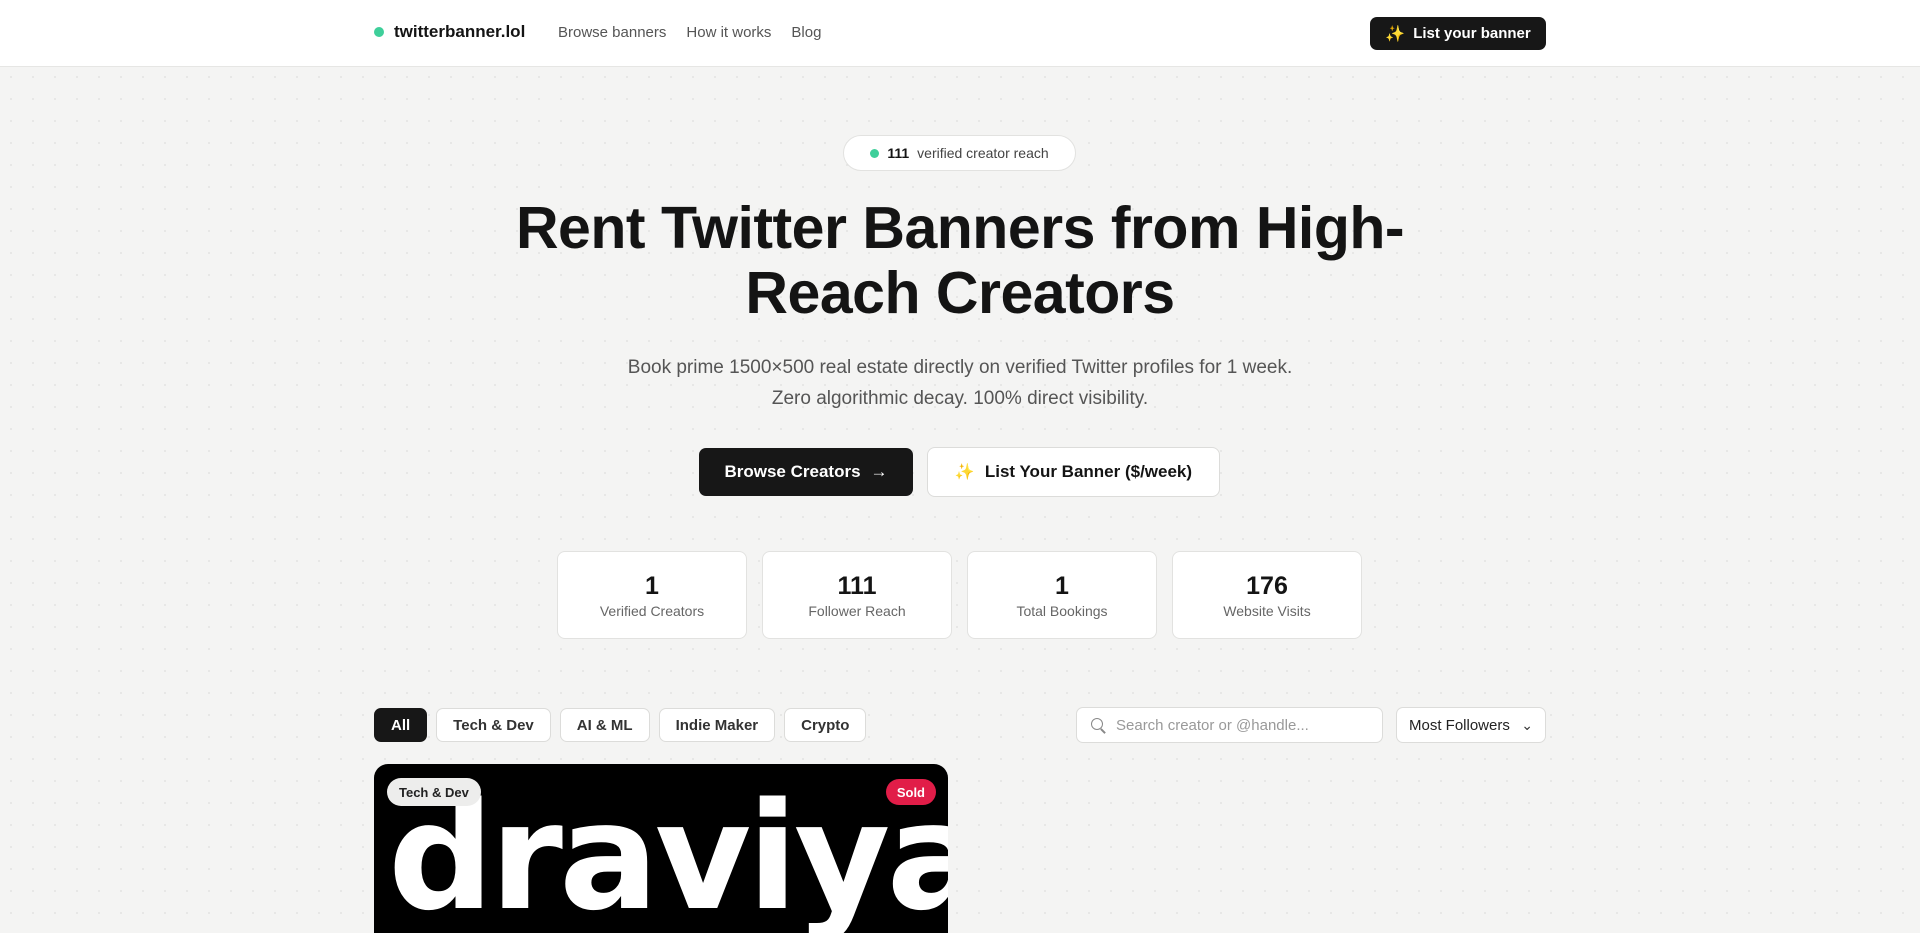 The height and width of the screenshot is (933, 1920). I want to click on search-input, so click(1241, 725).